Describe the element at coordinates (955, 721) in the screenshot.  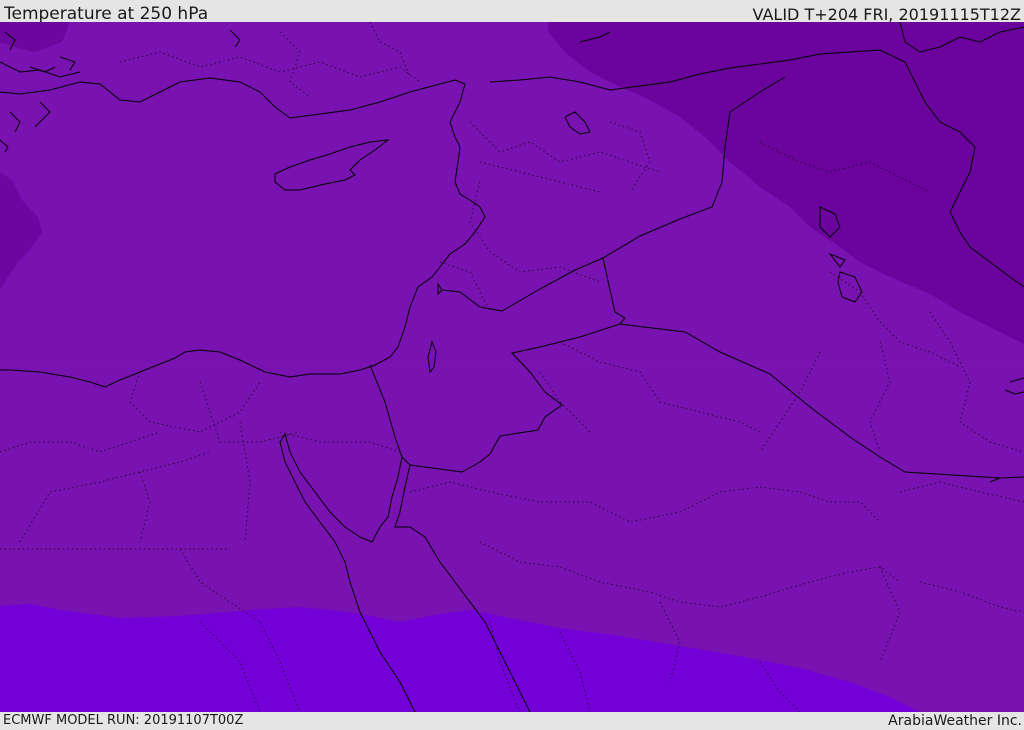
I see `credit-label: ArabiaWeather Inc.` at that location.